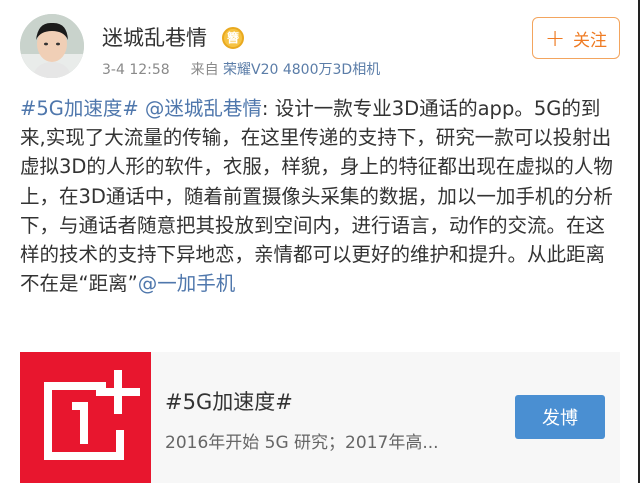  What do you see at coordinates (555, 38) in the screenshot?
I see `plus-icon: +` at bounding box center [555, 38].